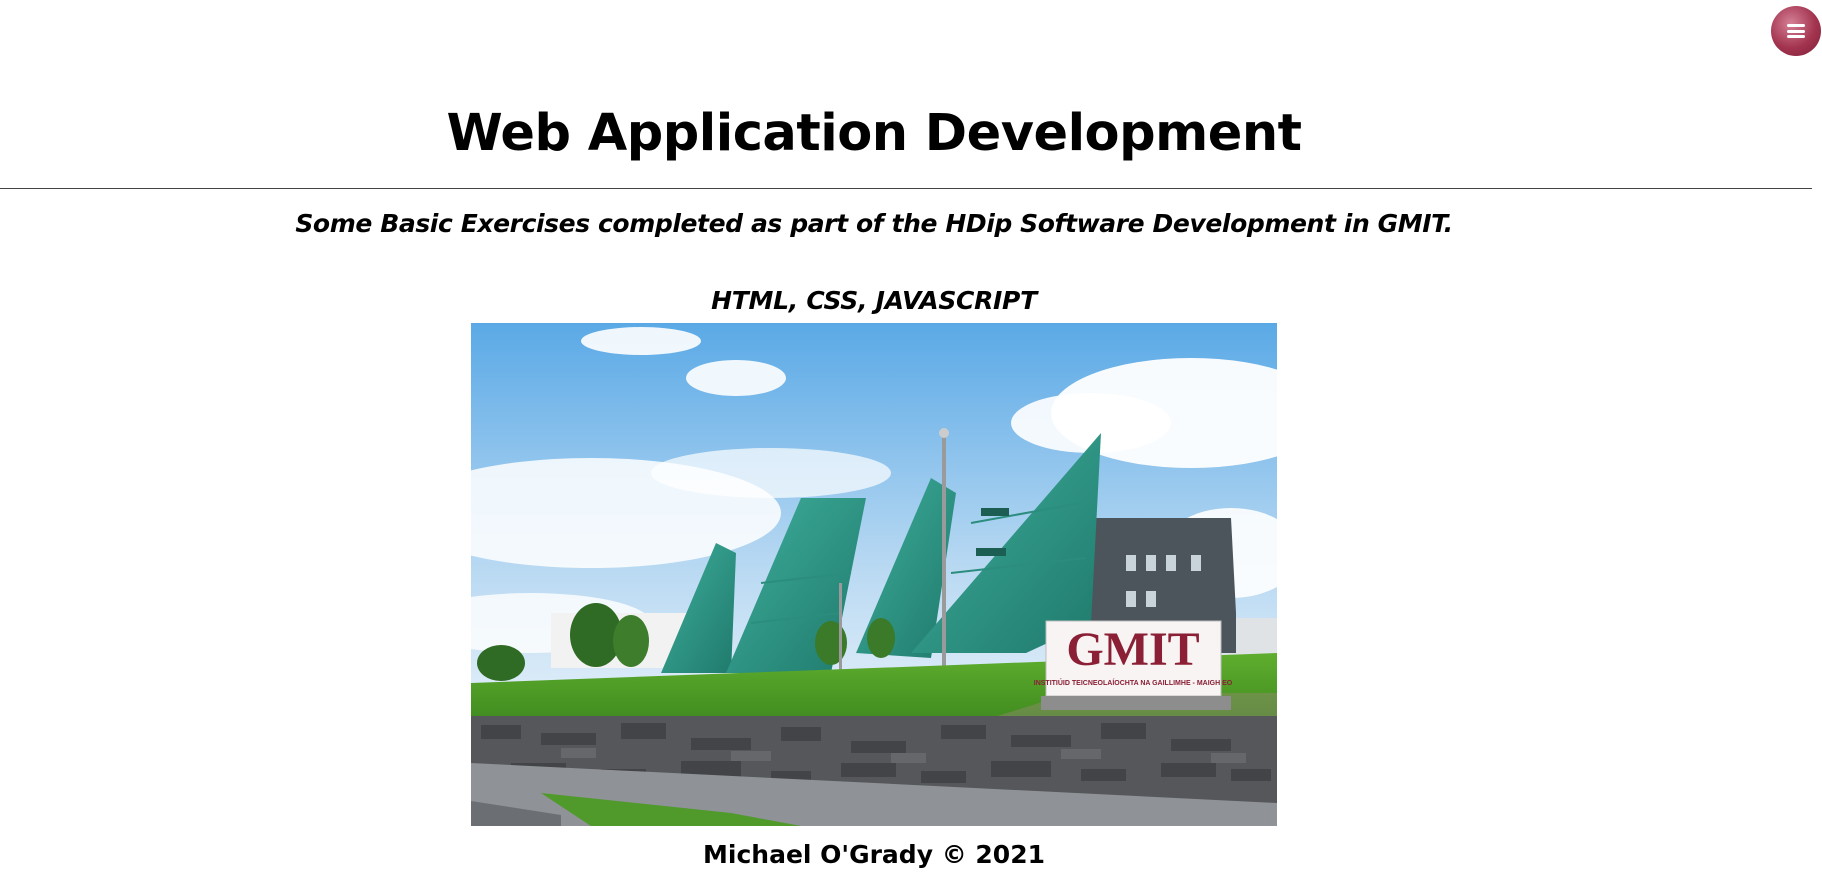  What do you see at coordinates (1132, 649) in the screenshot?
I see `sign-text: GMIT` at bounding box center [1132, 649].